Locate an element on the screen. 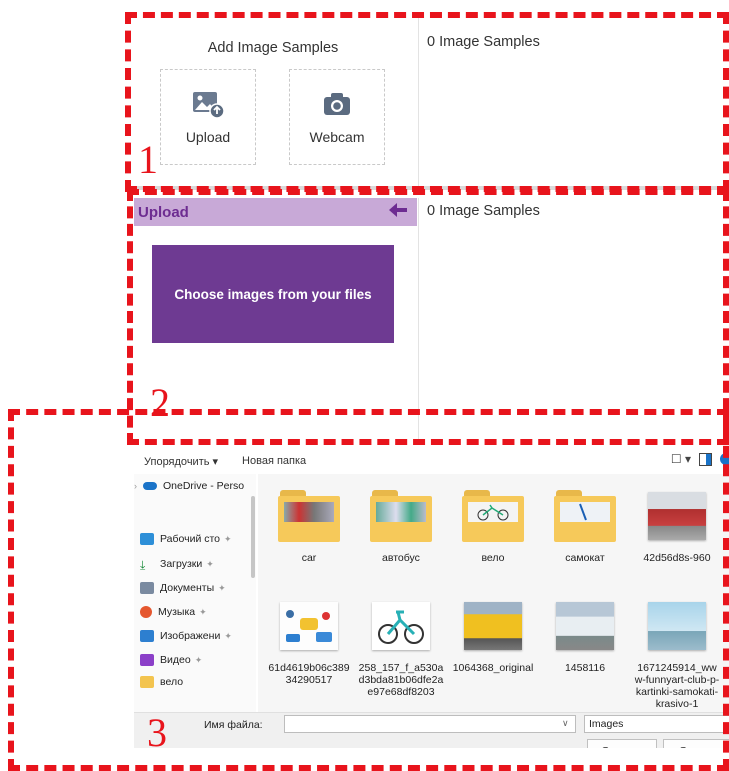 The image size is (729, 771). folder-item: car is located at coordinates (309, 526).